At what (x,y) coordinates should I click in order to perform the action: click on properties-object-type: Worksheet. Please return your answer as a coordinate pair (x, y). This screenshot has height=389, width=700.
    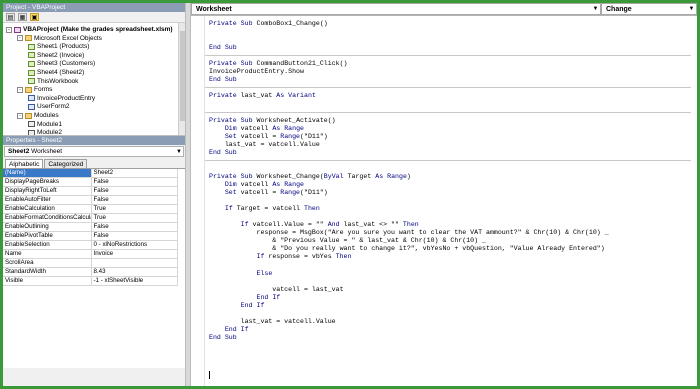
    Looking at the image, I should click on (47, 151).